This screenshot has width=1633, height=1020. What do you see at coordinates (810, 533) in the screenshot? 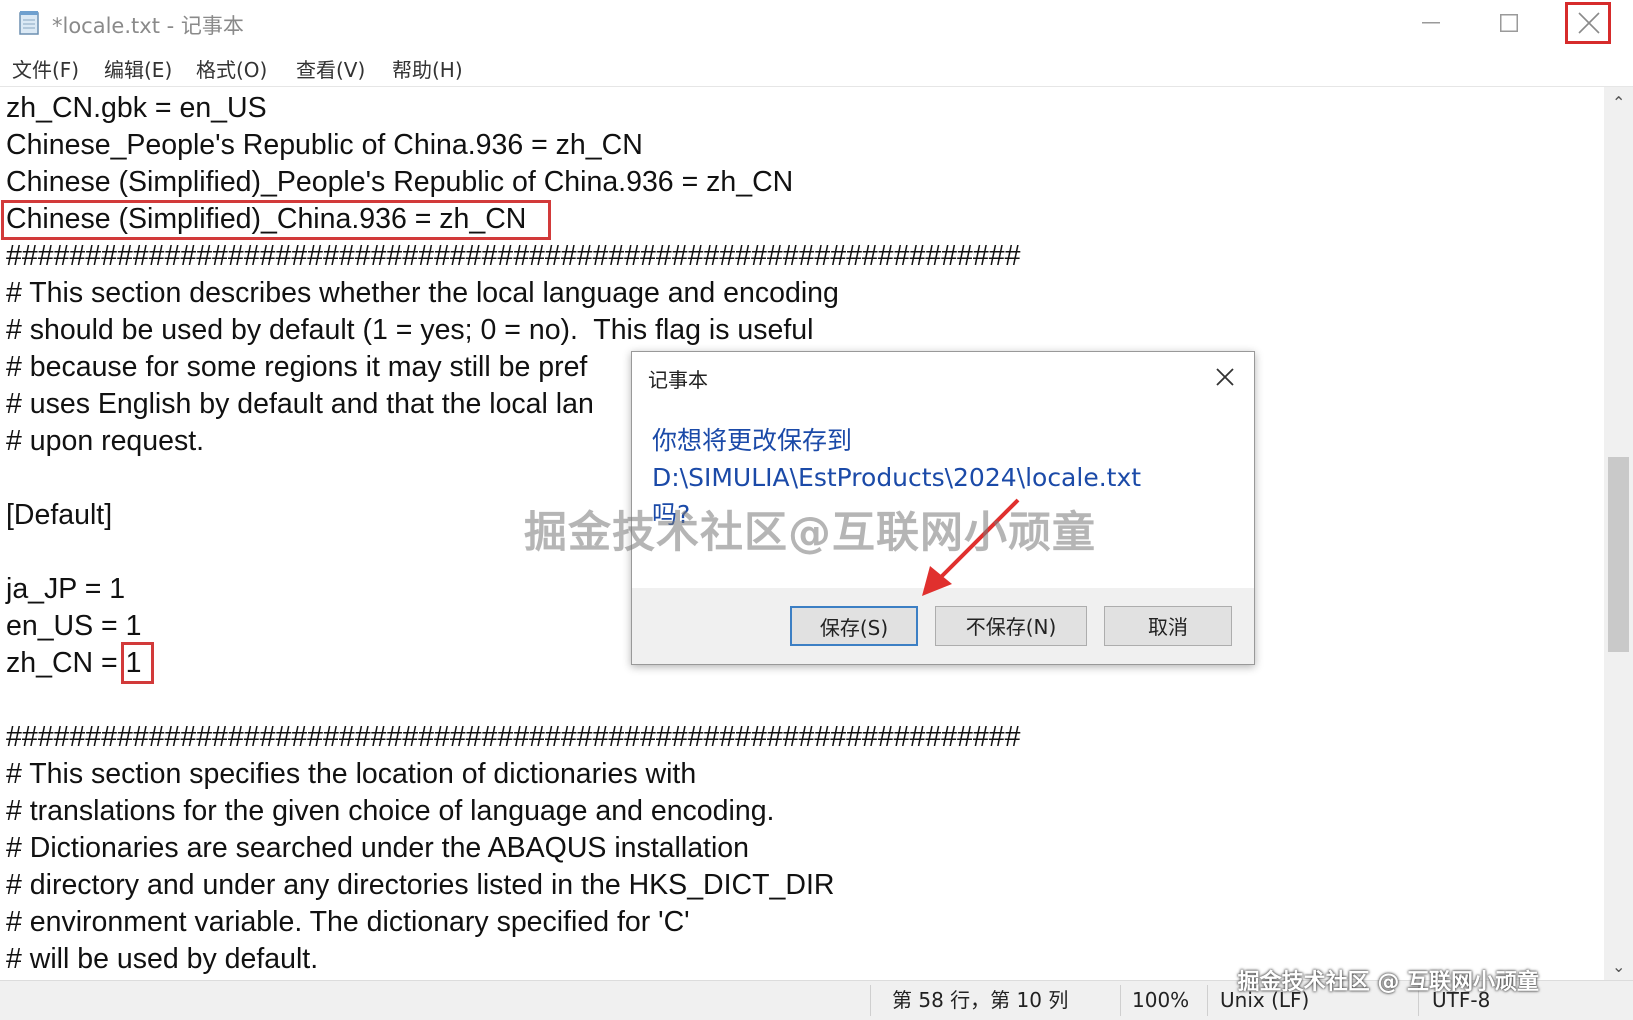
I see `center-watermark: 掘金技术社区@互联网小顽童` at bounding box center [810, 533].